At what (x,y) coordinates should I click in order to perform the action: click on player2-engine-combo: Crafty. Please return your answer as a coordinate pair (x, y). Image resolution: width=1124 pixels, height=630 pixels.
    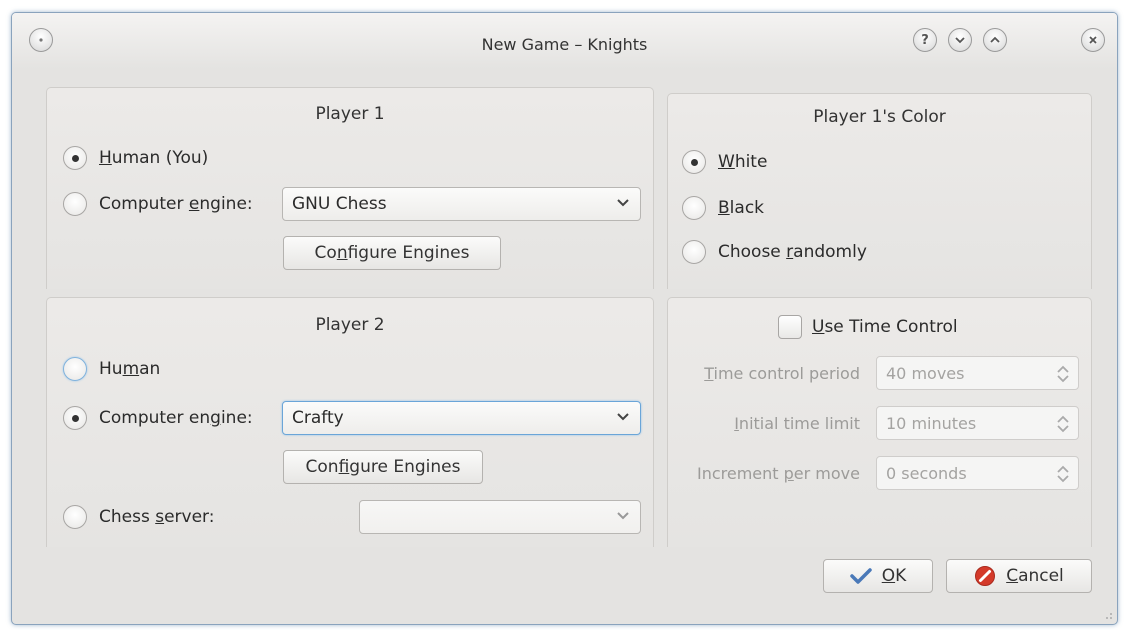
    Looking at the image, I should click on (461, 418).